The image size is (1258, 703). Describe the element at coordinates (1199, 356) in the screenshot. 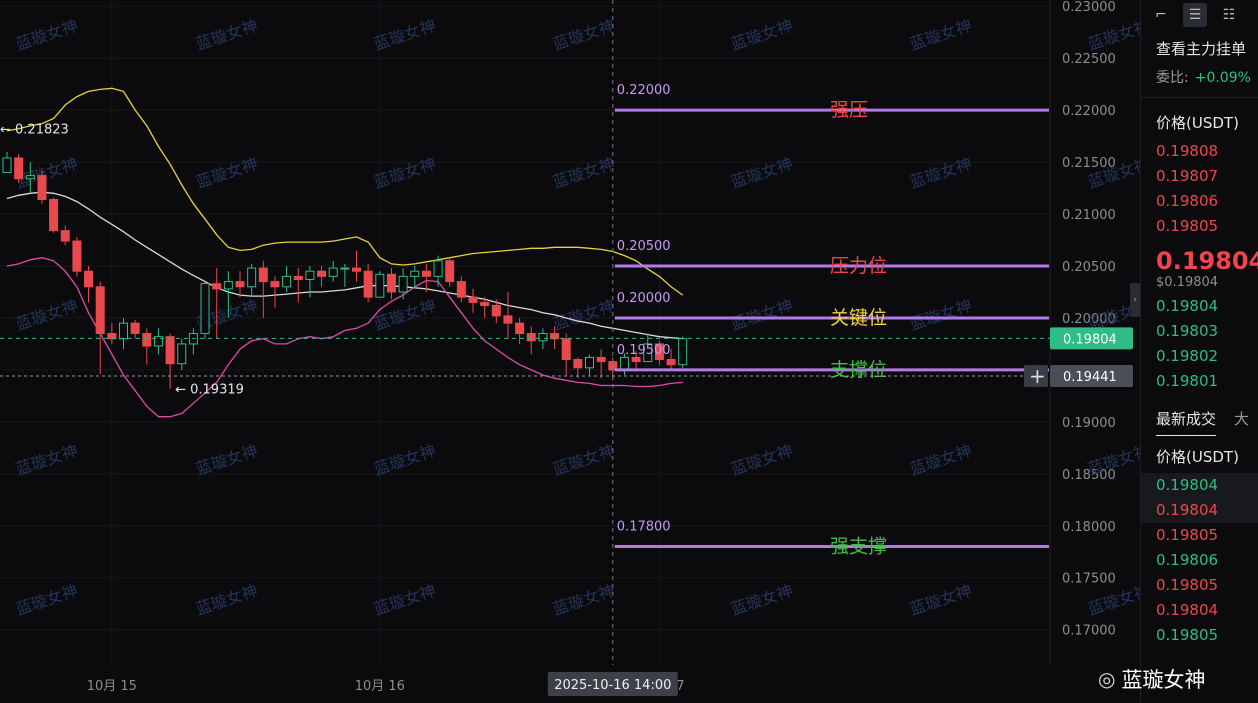

I see `bid-row: 0.19802` at that location.